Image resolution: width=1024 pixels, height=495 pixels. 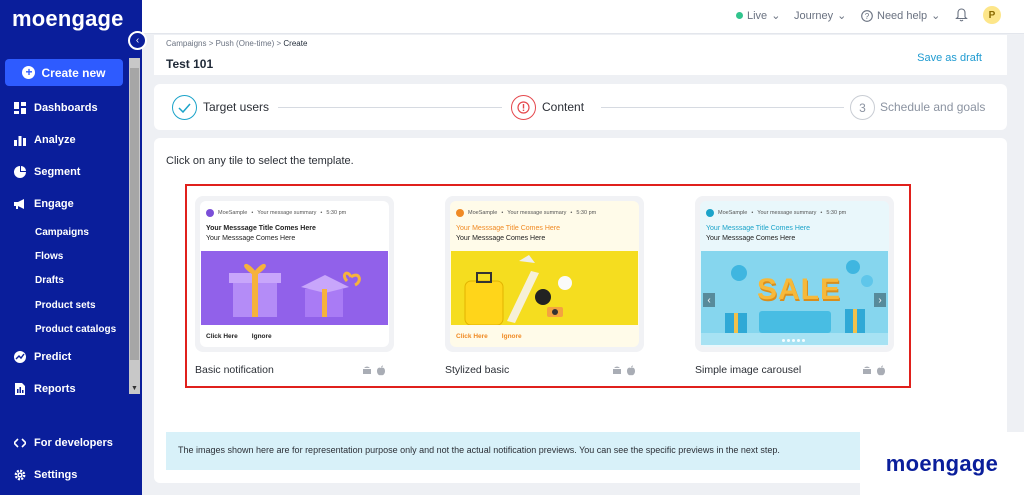 What do you see at coordinates (186, 43) in the screenshot?
I see `breadcrumb-campaigns: Campaigns` at bounding box center [186, 43].